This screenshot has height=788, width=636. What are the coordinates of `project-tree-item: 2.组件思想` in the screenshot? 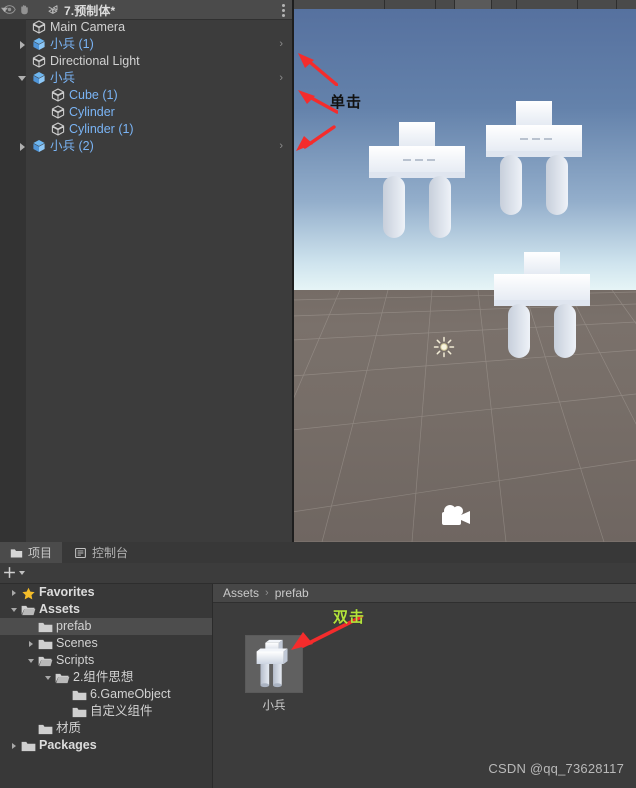 It's located at (106, 677).